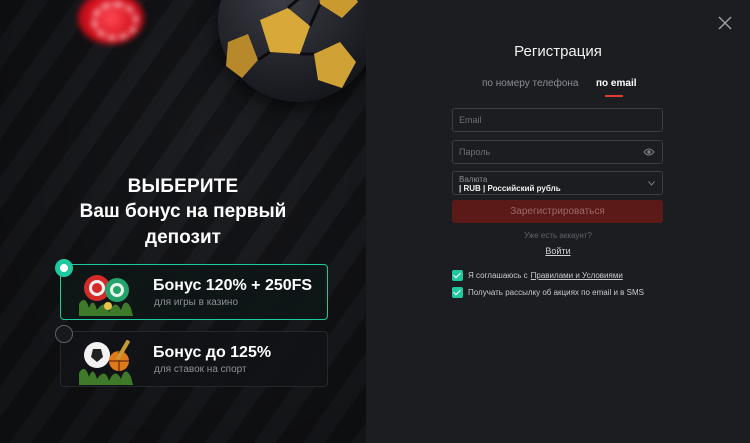 Image resolution: width=750 pixels, height=443 pixels. Describe the element at coordinates (510, 188) in the screenshot. I see `currency-value: | RUB | Российский рубль` at that location.